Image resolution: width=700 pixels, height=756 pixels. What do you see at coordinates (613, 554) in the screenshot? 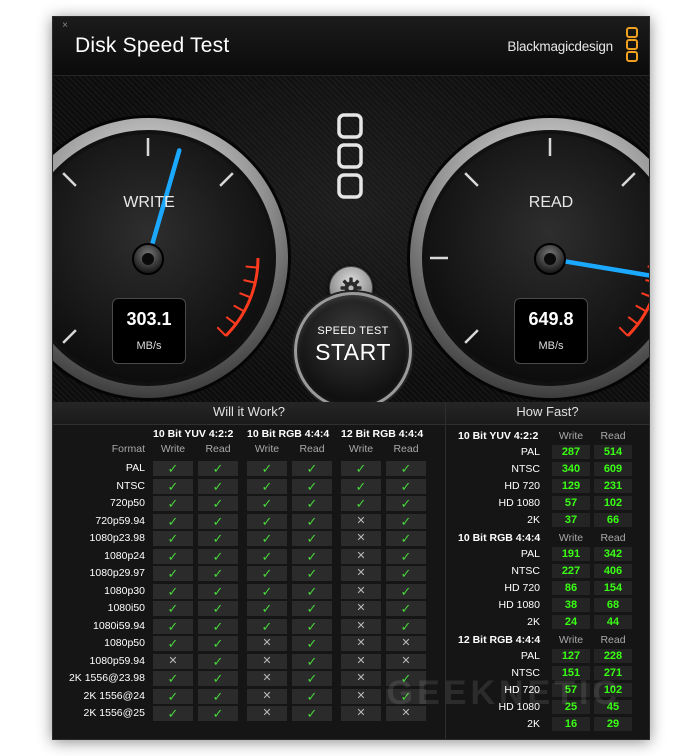
I see `read-speed-value: 342` at bounding box center [613, 554].